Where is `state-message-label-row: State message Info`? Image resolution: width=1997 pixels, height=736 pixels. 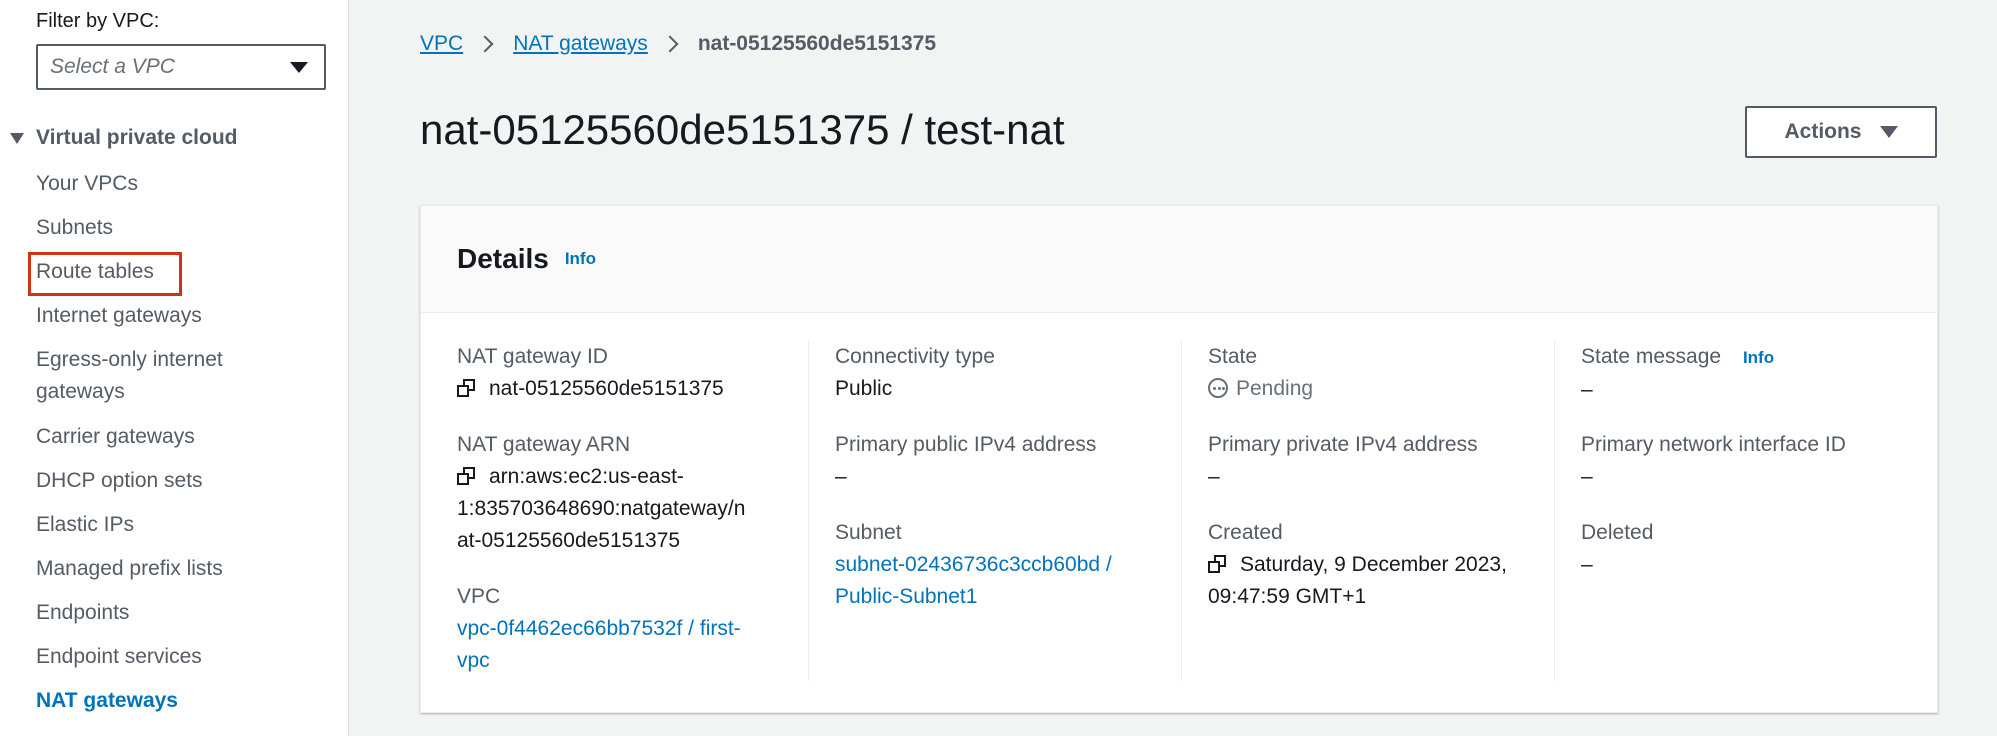 state-message-label-row: State message Info is located at coordinates (1677, 357).